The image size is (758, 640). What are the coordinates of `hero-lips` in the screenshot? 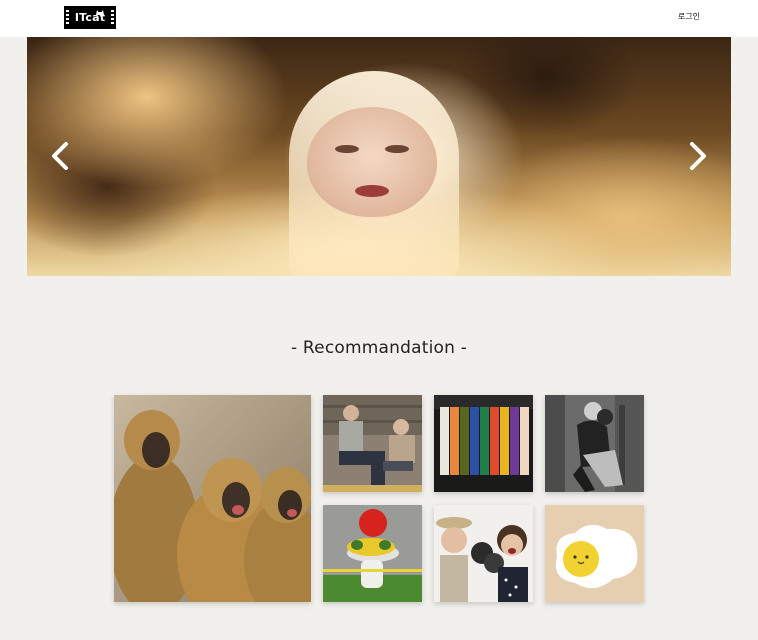 It's located at (372, 191).